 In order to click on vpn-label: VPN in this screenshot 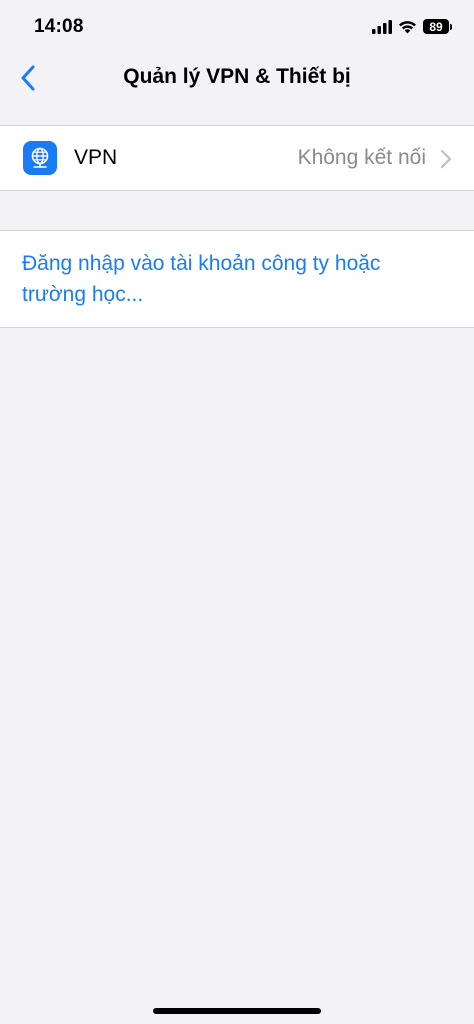, I will do `click(96, 157)`.